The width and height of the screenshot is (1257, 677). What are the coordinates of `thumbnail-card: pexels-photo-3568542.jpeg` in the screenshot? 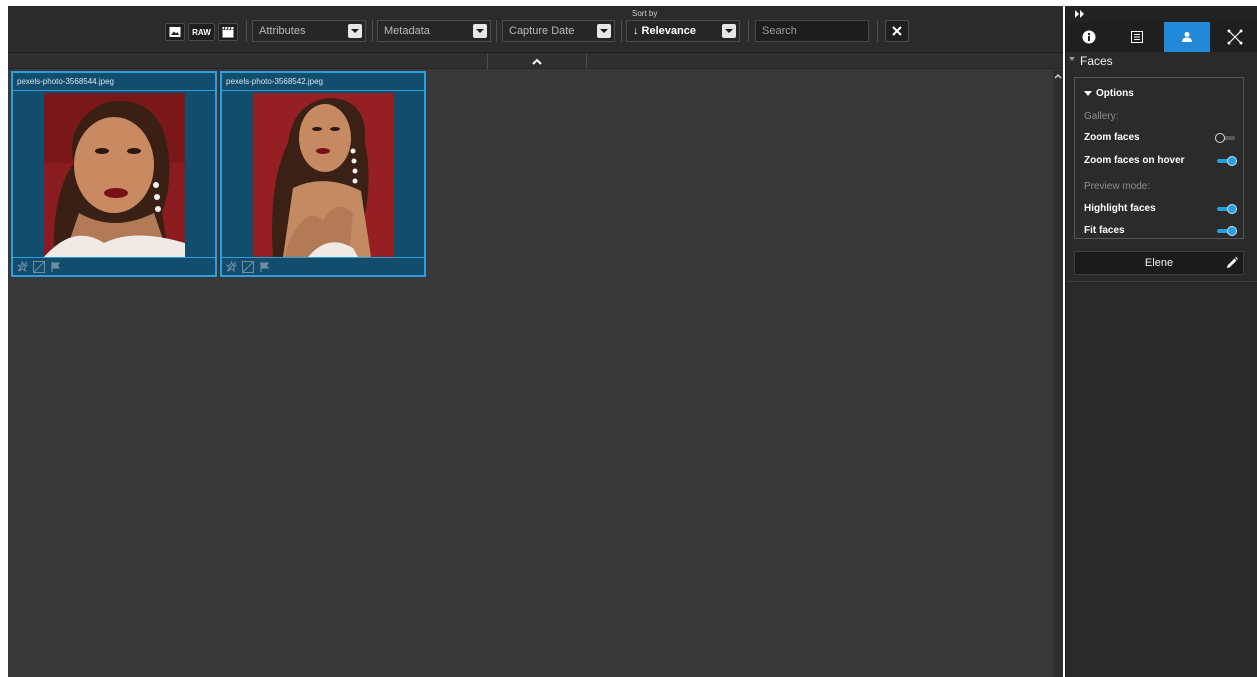 It's located at (323, 174).